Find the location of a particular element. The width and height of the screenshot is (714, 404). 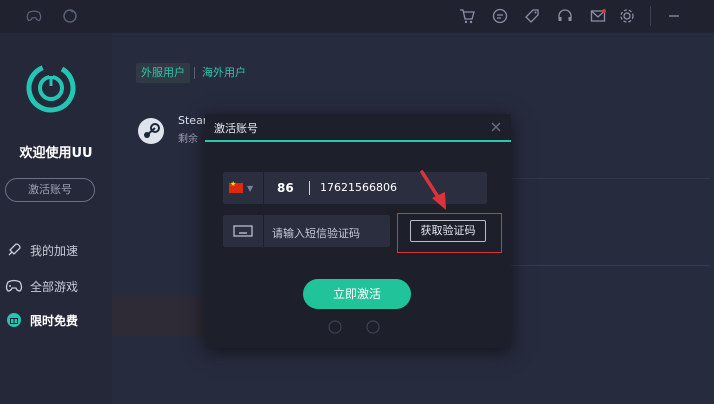

gamepad-logo-icon is located at coordinates (34, 16).